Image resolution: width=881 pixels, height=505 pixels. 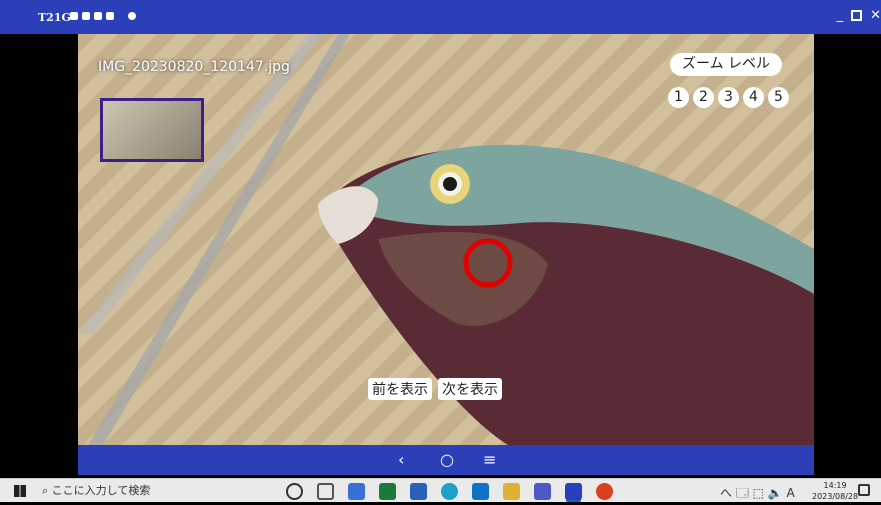 What do you see at coordinates (470, 389) in the screenshot?
I see `next-image-button: 次を表示` at bounding box center [470, 389].